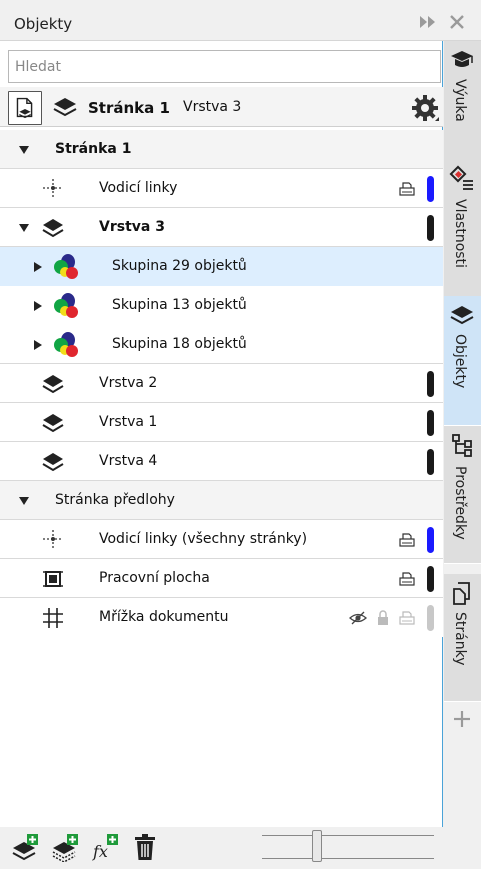 This screenshot has height=869, width=481. I want to click on guides-layer-label: Vodicí linky, so click(138, 188).